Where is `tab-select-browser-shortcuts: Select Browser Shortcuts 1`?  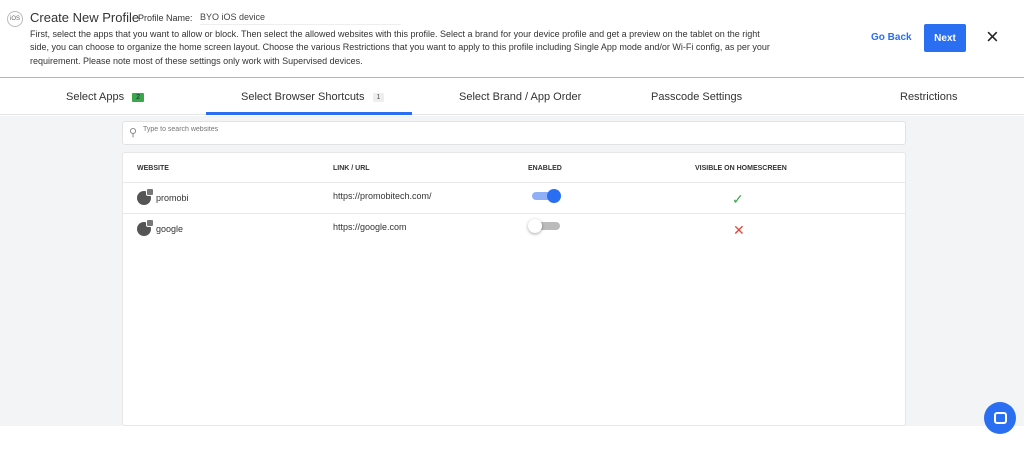 tab-select-browser-shortcuts: Select Browser Shortcuts 1 is located at coordinates (313, 97).